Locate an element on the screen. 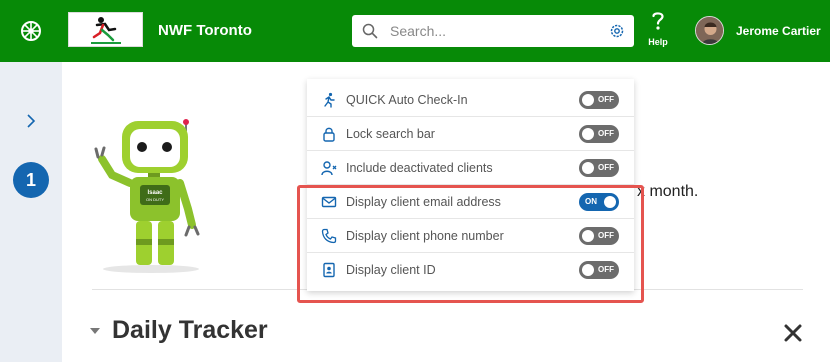  user-remove-icon is located at coordinates (329, 168).